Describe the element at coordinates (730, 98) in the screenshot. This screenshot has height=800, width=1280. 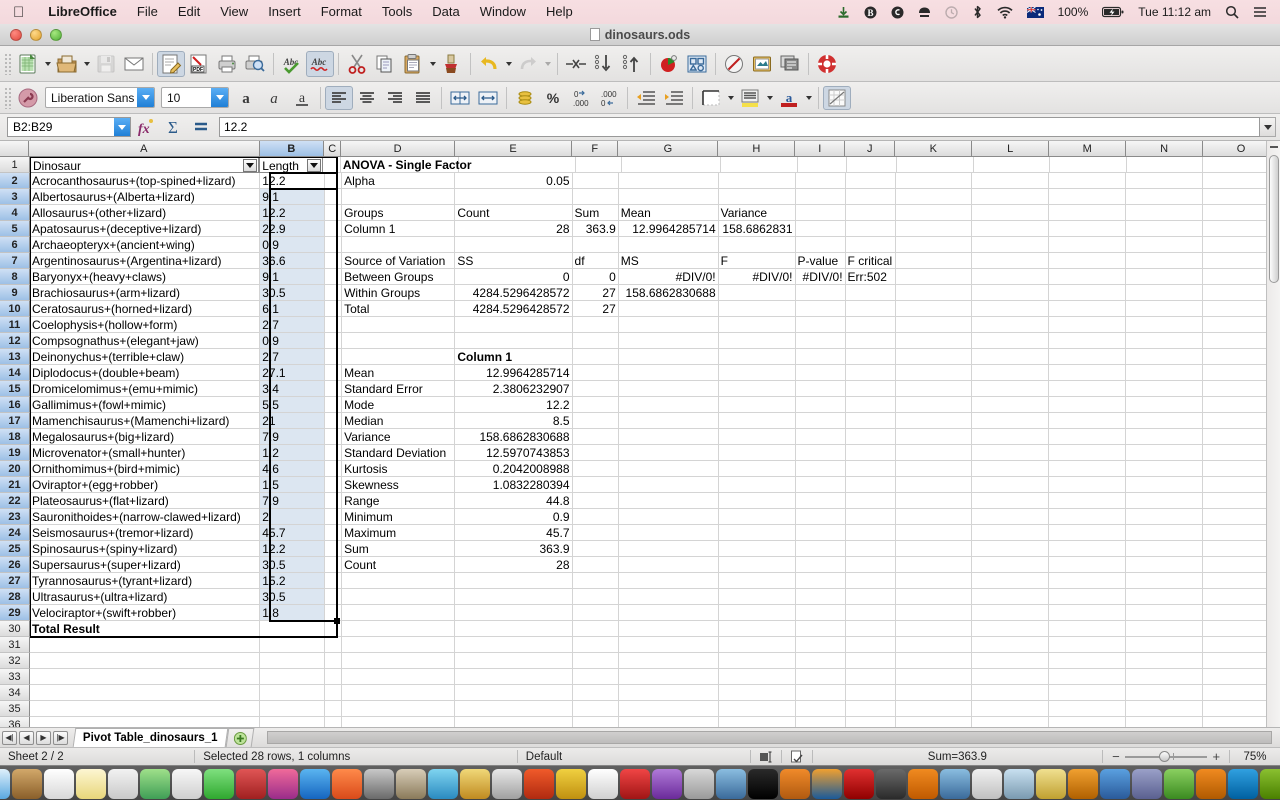
I see `borders-dropdown` at that location.